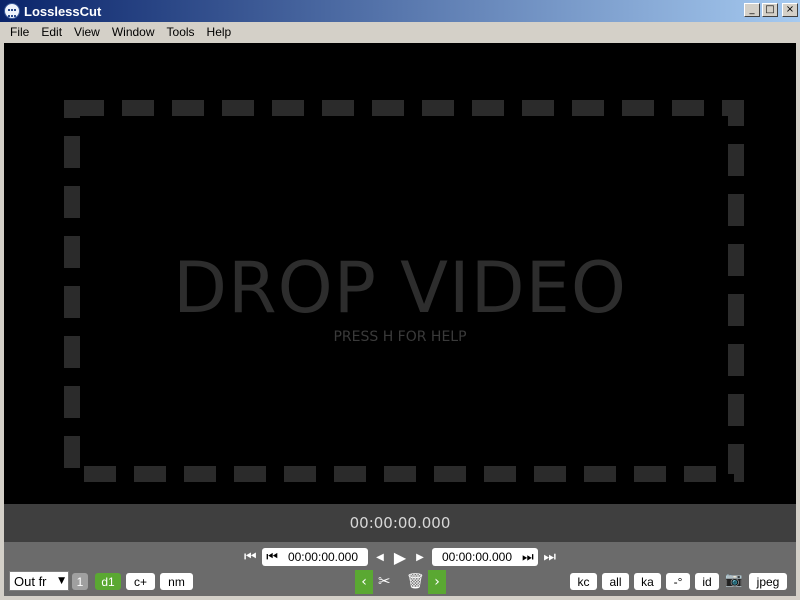  Describe the element at coordinates (323, 557) in the screenshot. I see `cut-start-time-input` at that location.